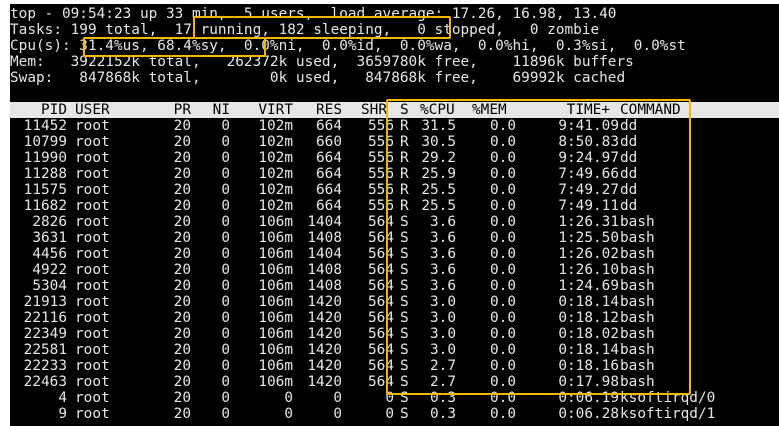 This screenshot has width=779, height=426. I want to click on table-row: 11288 root 20 0 102m 664 556 R 25.9 0.0 7:49.66 dd, so click(394, 174).